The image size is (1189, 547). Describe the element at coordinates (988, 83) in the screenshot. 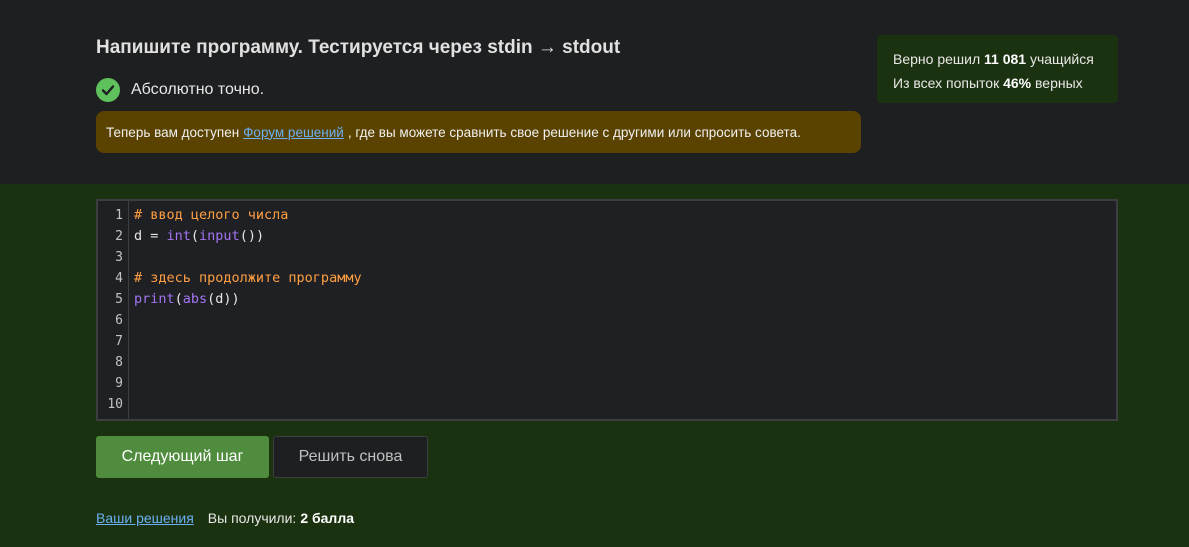

I see `percent-stat: Из всех попыток 46% верных` at that location.